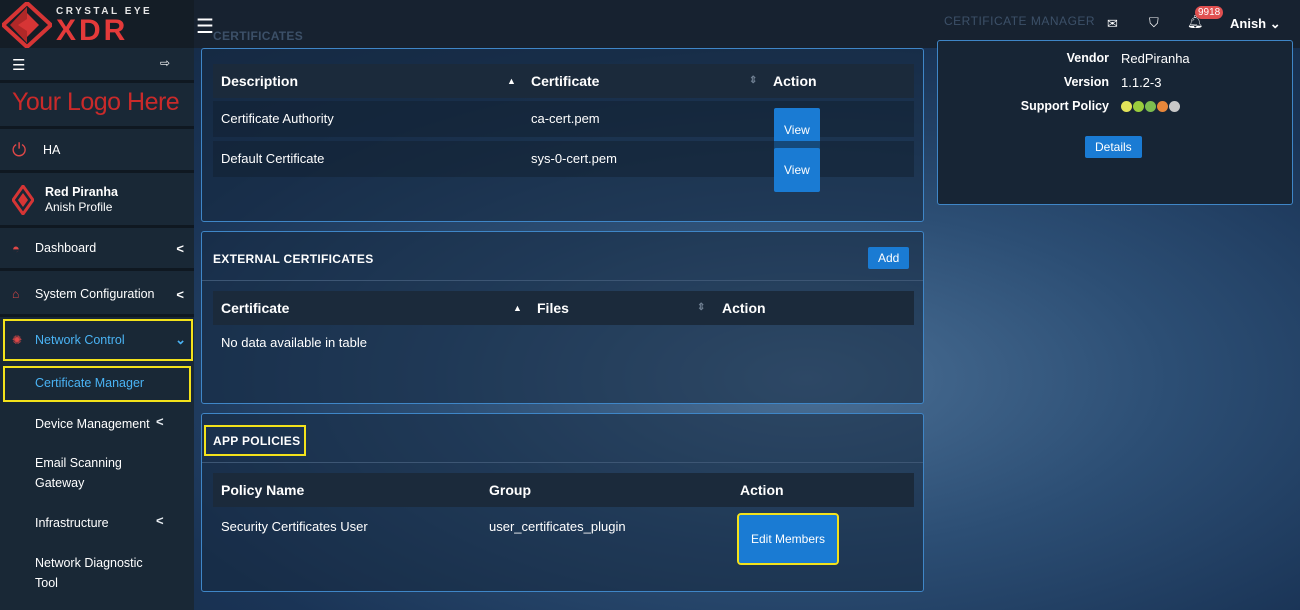  What do you see at coordinates (277, 118) in the screenshot?
I see `cell-description: Certificate Authority` at bounding box center [277, 118].